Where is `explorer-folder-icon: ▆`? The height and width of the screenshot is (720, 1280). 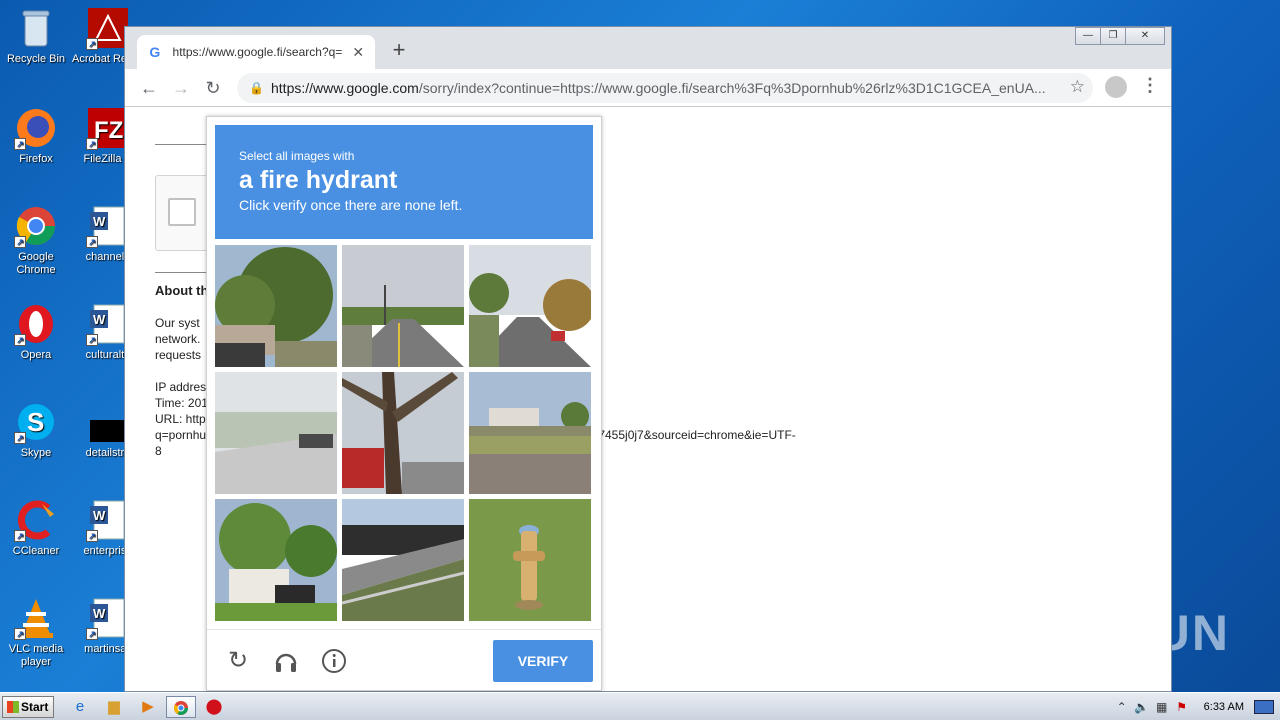 explorer-folder-icon: ▆ is located at coordinates (114, 707).